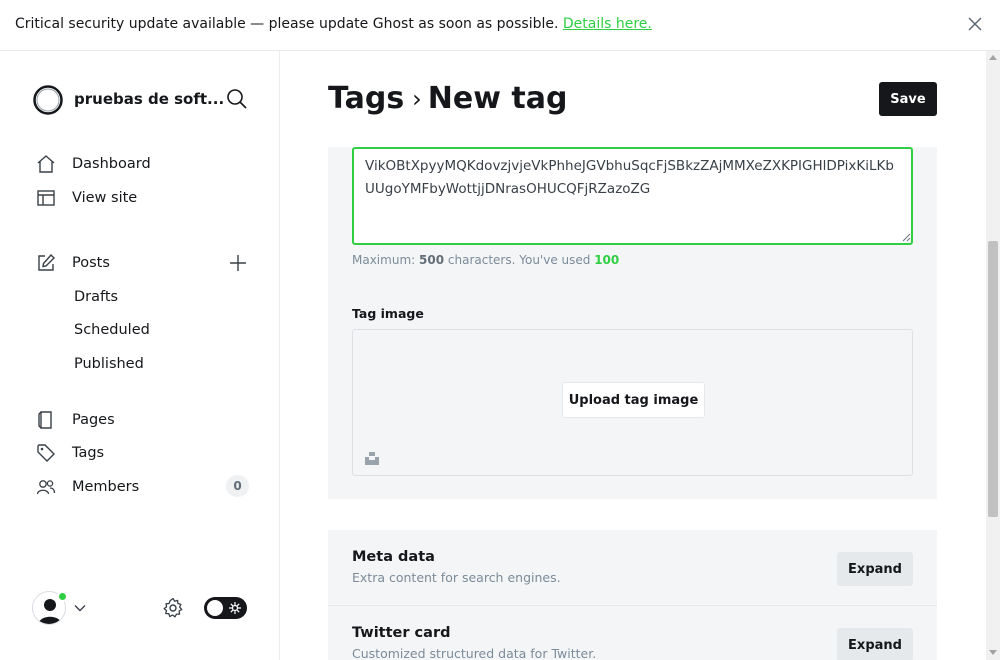 Image resolution: width=1000 pixels, height=660 pixels. Describe the element at coordinates (607, 260) in the screenshot. I see `hint-used: 100` at that location.